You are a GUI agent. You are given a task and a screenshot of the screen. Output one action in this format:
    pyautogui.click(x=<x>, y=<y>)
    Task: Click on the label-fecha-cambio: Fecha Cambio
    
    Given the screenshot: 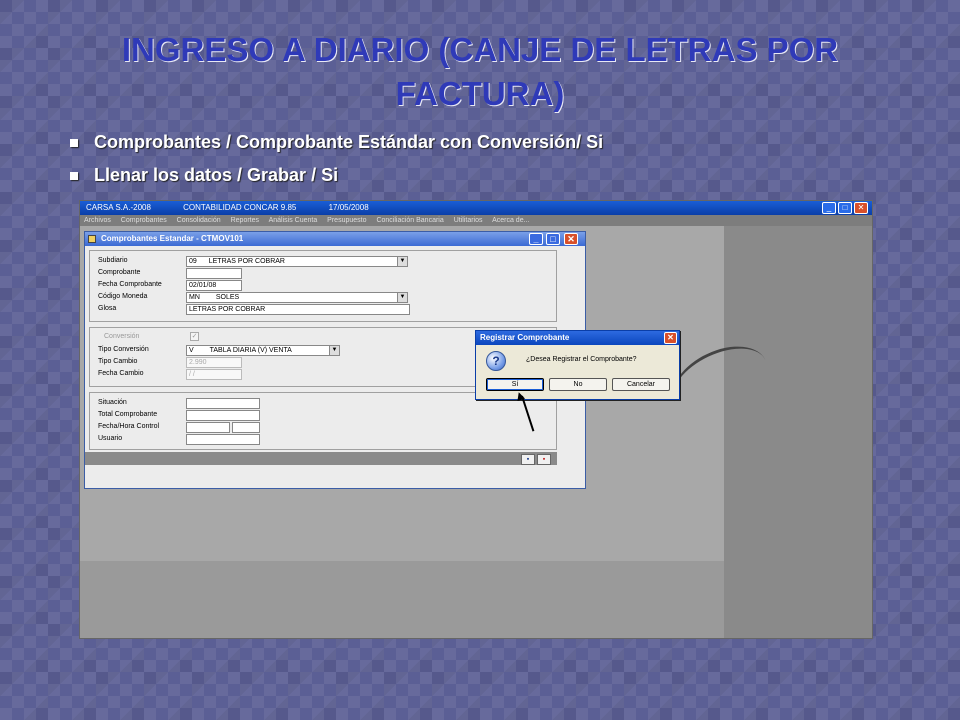 What is the action you would take?
    pyautogui.click(x=121, y=373)
    